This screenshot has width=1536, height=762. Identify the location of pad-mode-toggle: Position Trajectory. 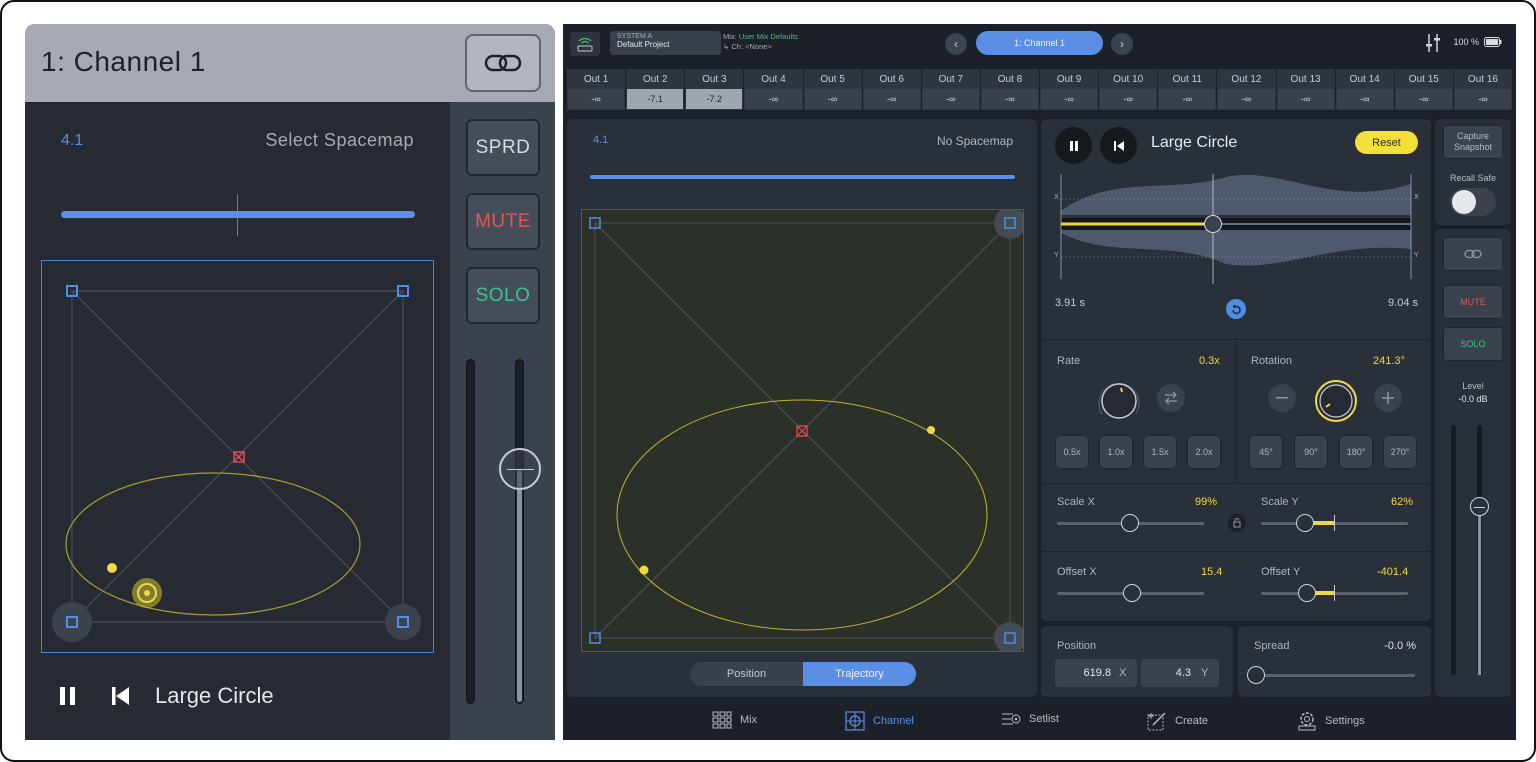
(803, 674).